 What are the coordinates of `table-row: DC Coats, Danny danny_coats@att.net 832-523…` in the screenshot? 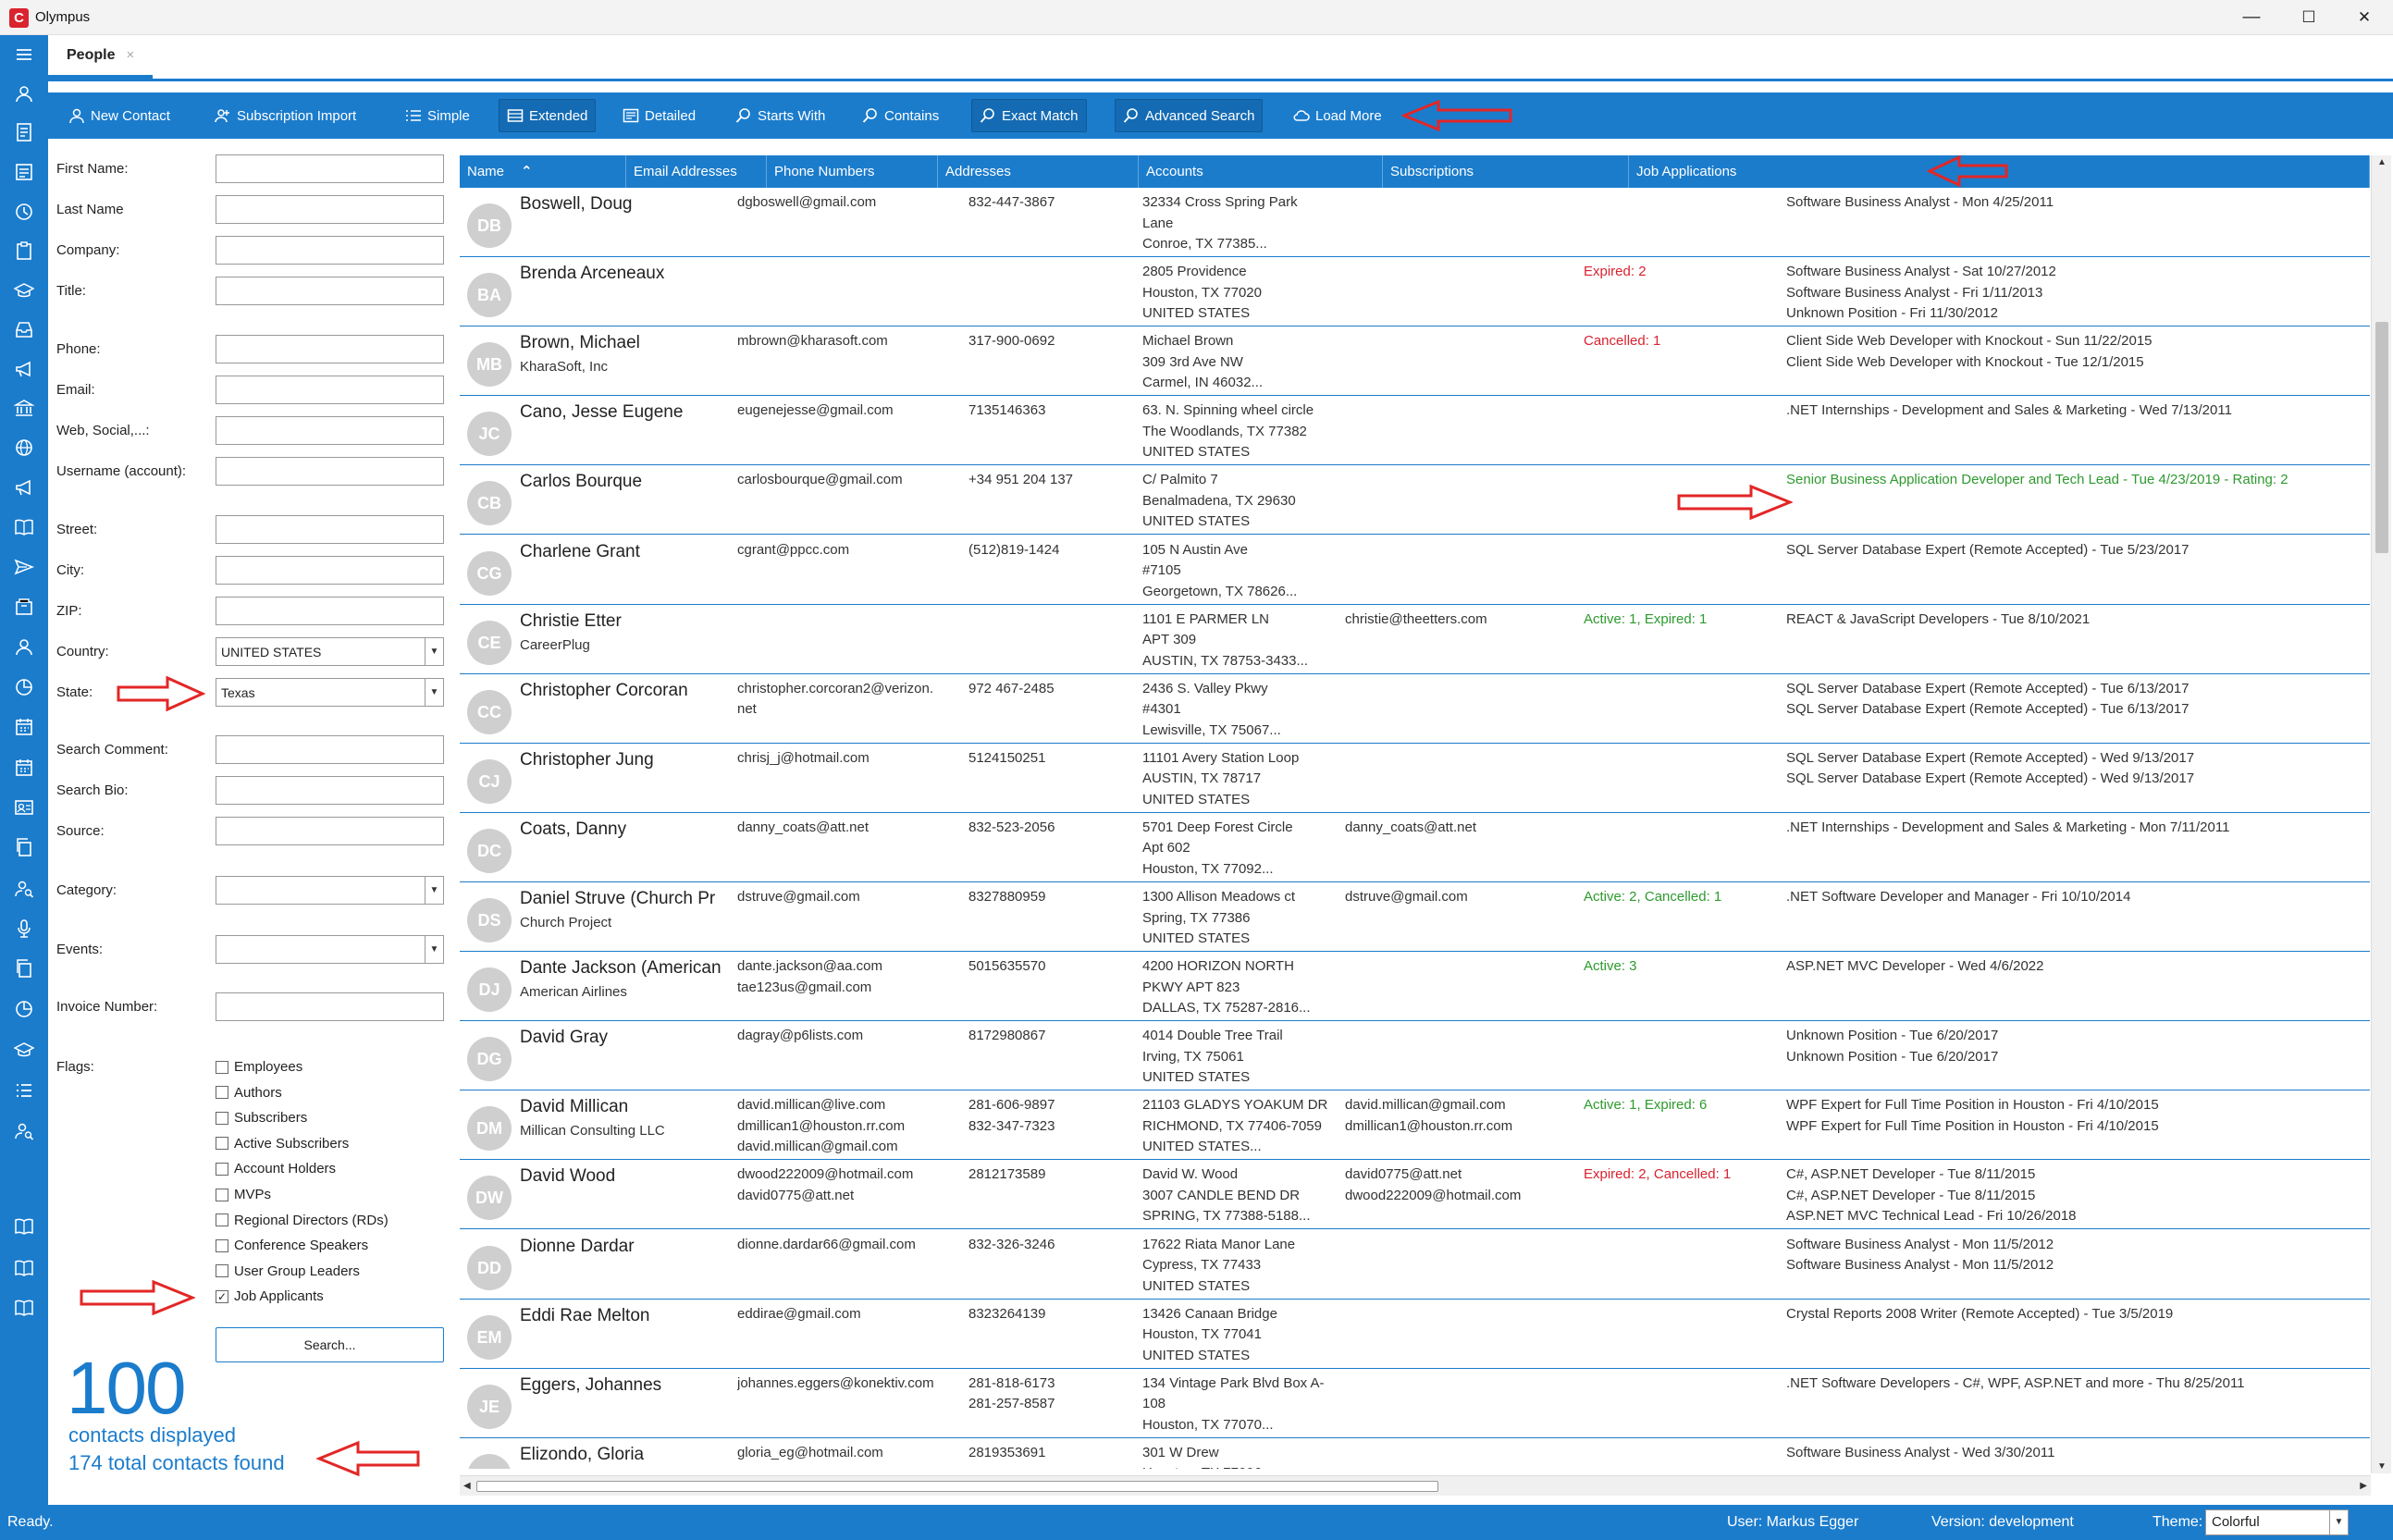 It's located at (1415, 848).